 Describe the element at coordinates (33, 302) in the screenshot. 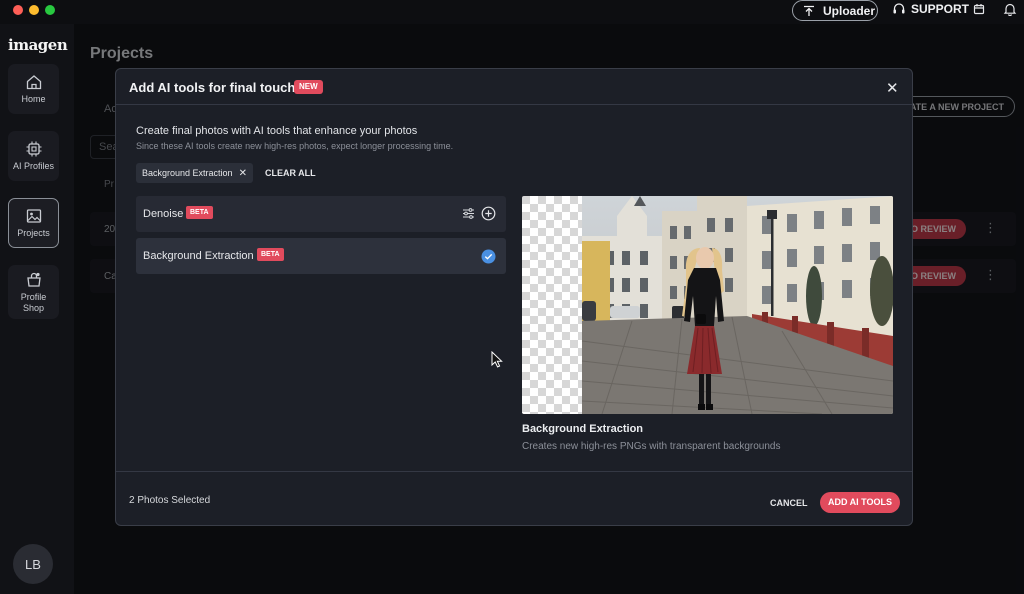

I see `sidebar-item-label: Profile Shop` at that location.